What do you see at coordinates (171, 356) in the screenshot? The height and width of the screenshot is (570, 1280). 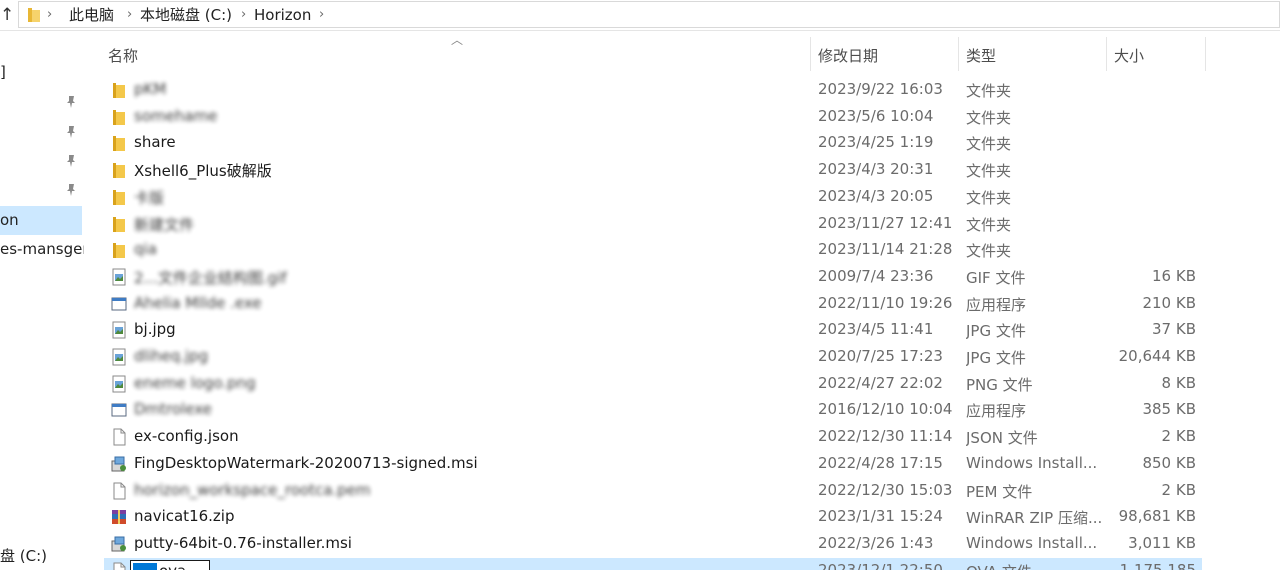 I see `file-name: dliheq.jpg` at bounding box center [171, 356].